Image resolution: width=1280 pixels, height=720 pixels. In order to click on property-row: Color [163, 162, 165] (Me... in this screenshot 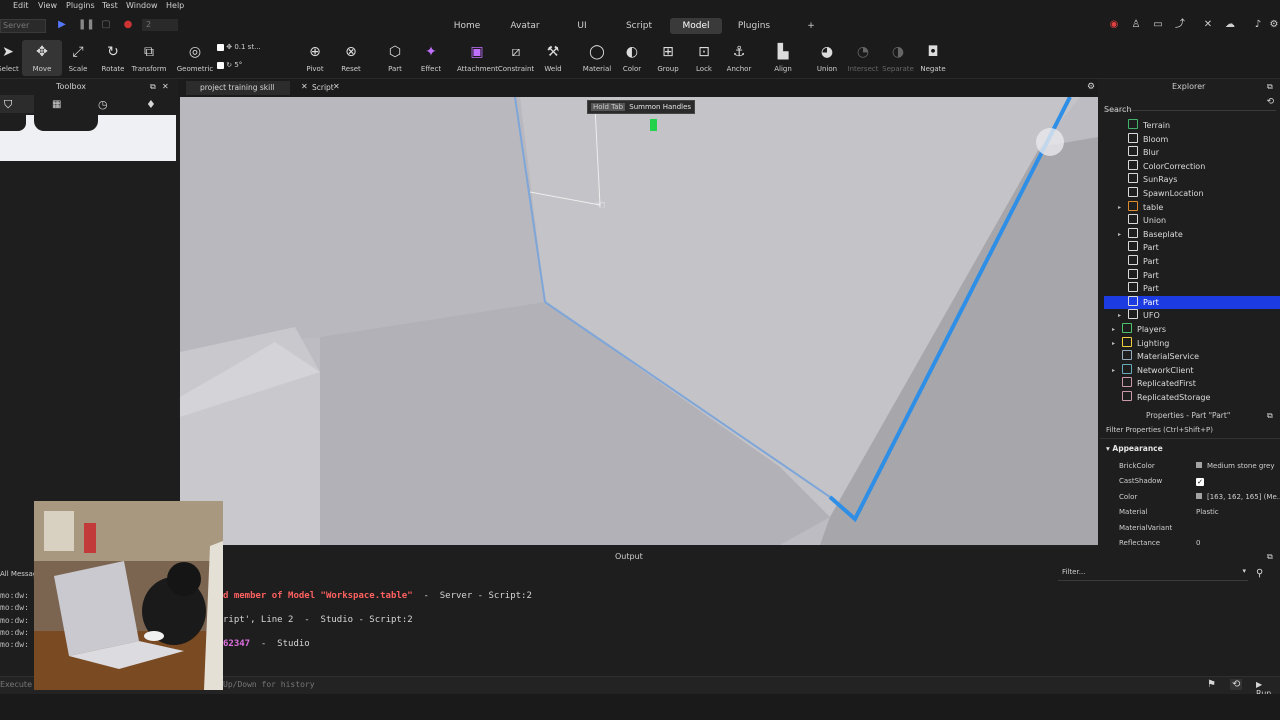, I will do `click(1190, 497)`.